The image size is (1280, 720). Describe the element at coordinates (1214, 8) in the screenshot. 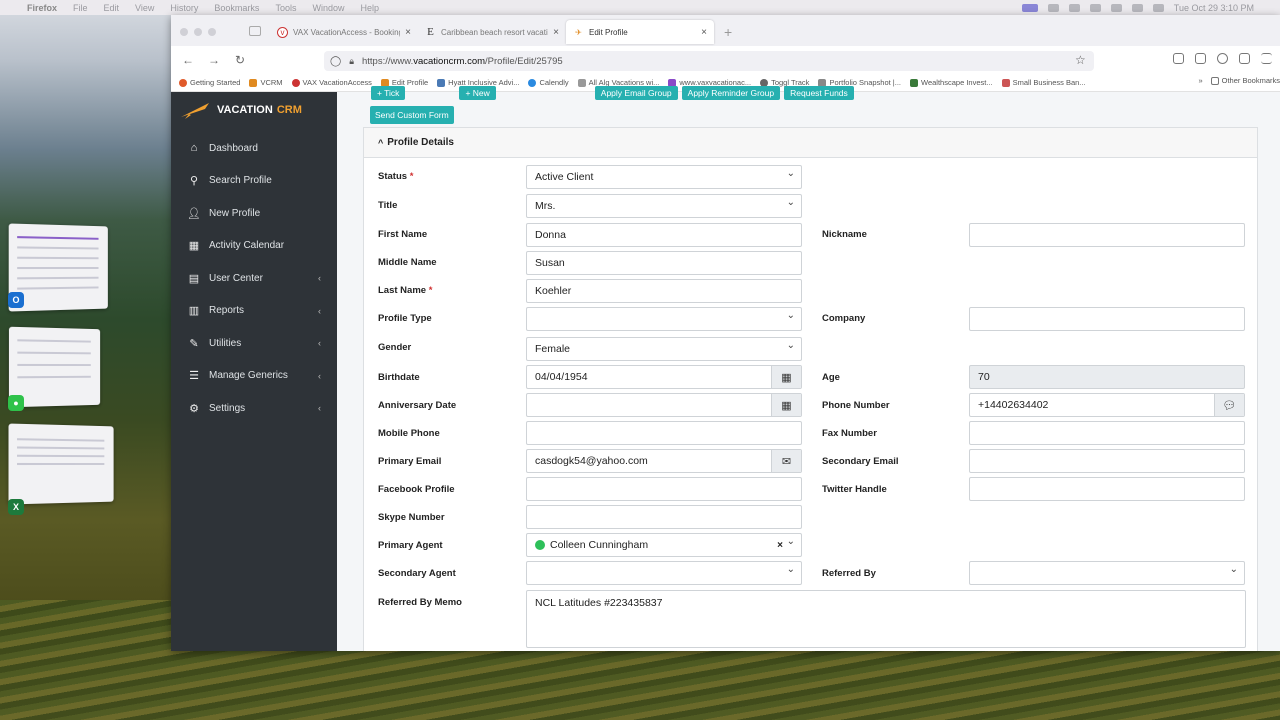

I see `menubar-clock: Tue Oct 29 3:10 PM` at that location.